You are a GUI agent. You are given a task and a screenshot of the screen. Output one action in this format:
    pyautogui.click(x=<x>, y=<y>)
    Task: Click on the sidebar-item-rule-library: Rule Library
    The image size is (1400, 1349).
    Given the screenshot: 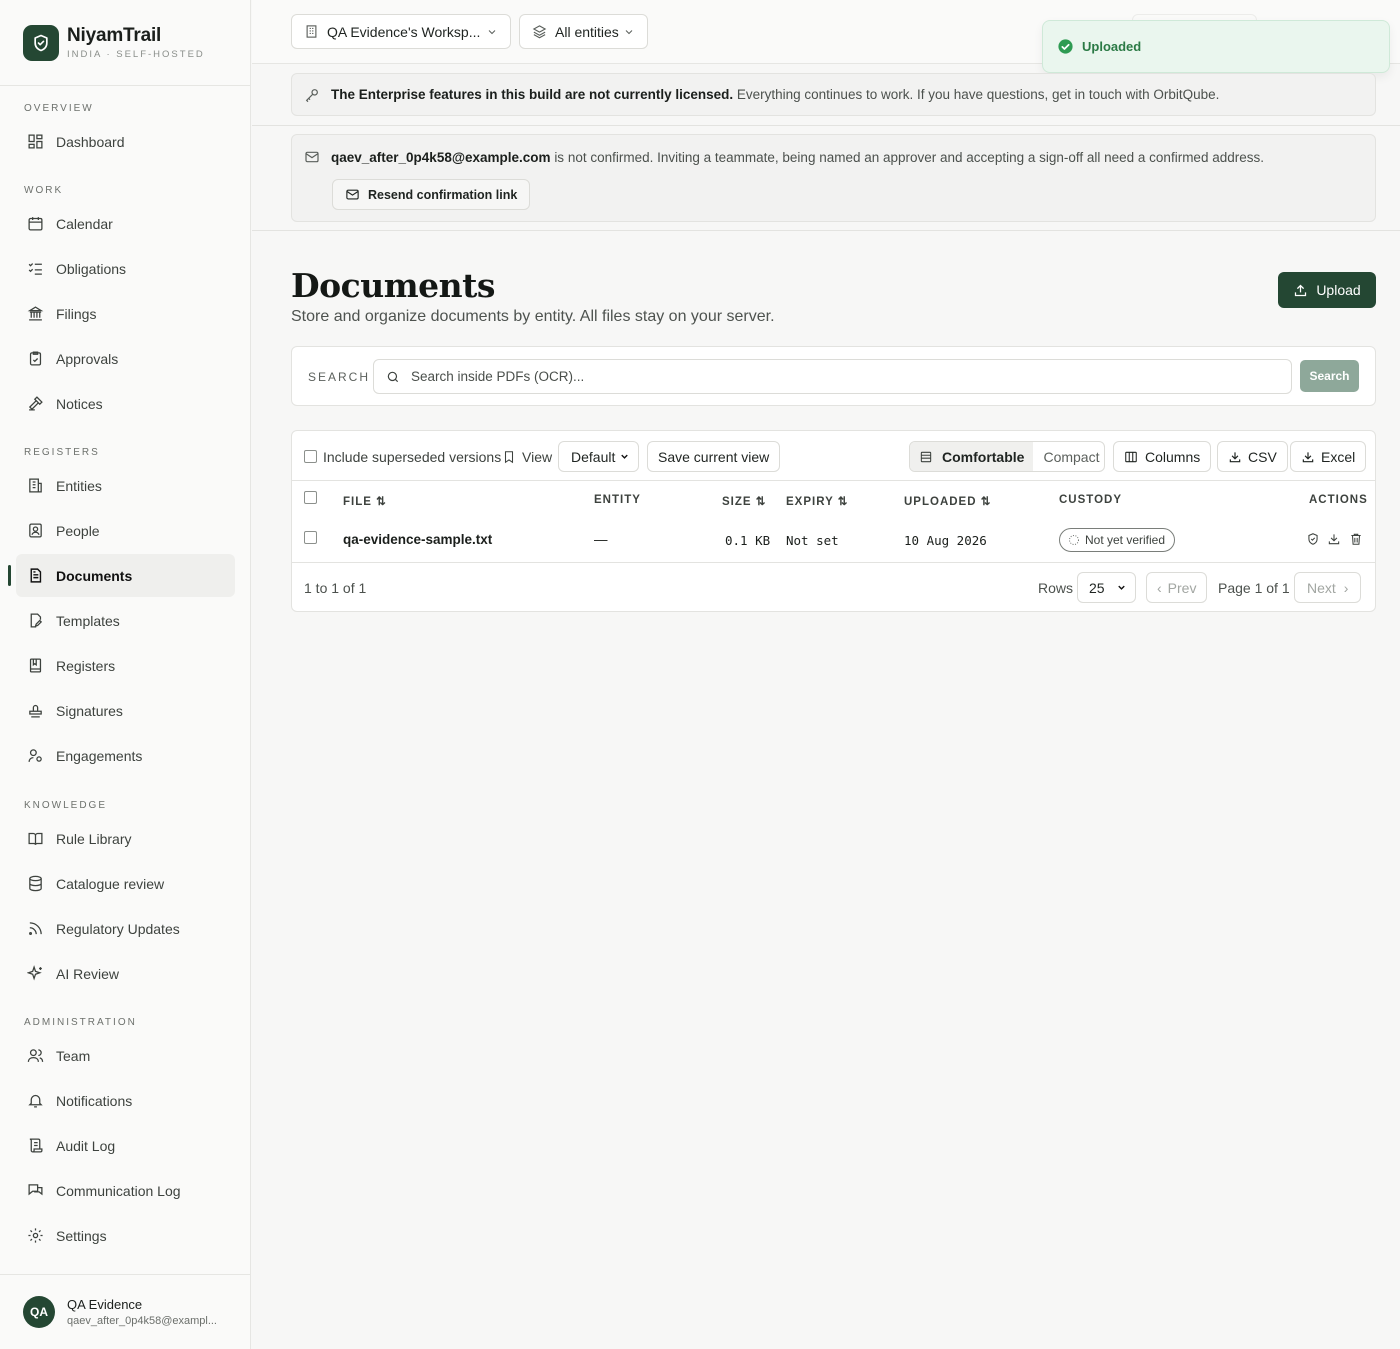 What is the action you would take?
    pyautogui.click(x=125, y=838)
    